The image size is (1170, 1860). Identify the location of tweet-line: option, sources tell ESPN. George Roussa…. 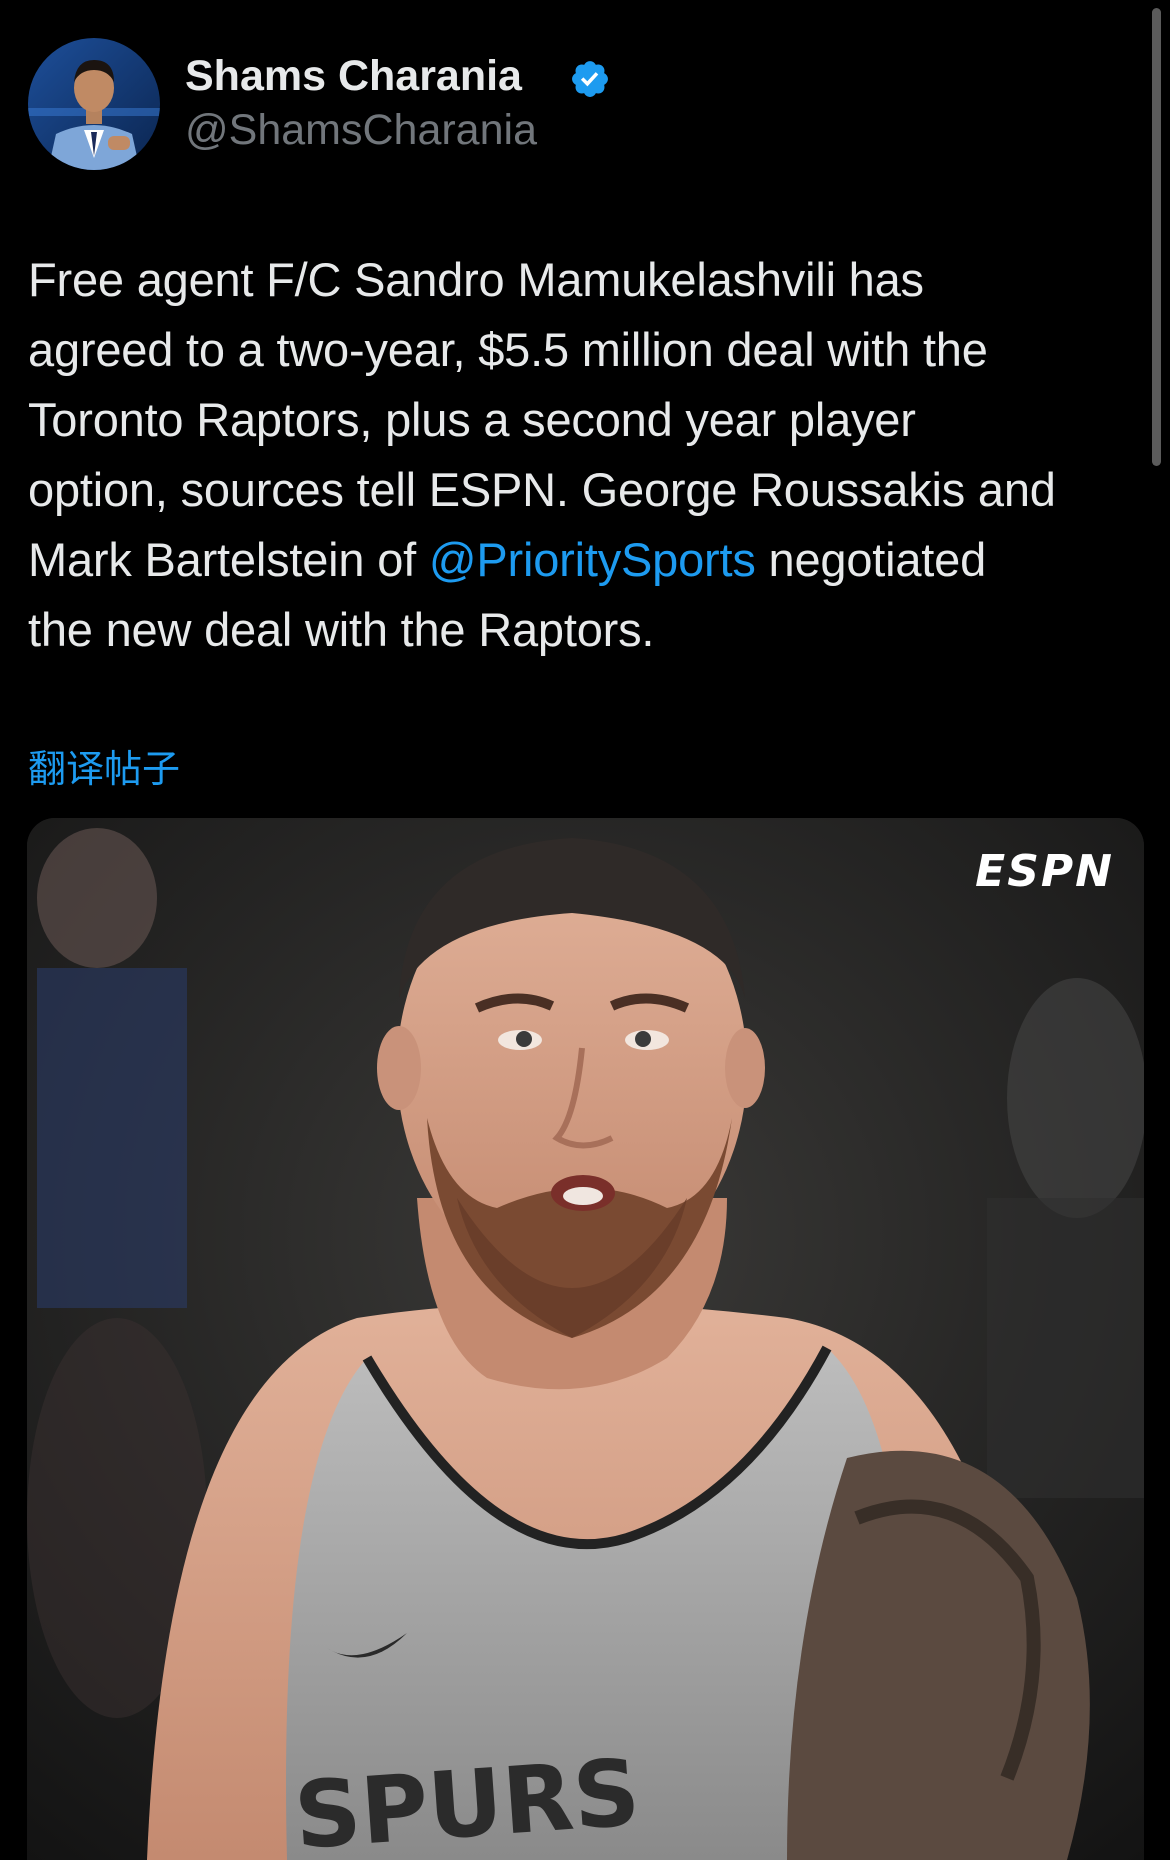
(542, 489).